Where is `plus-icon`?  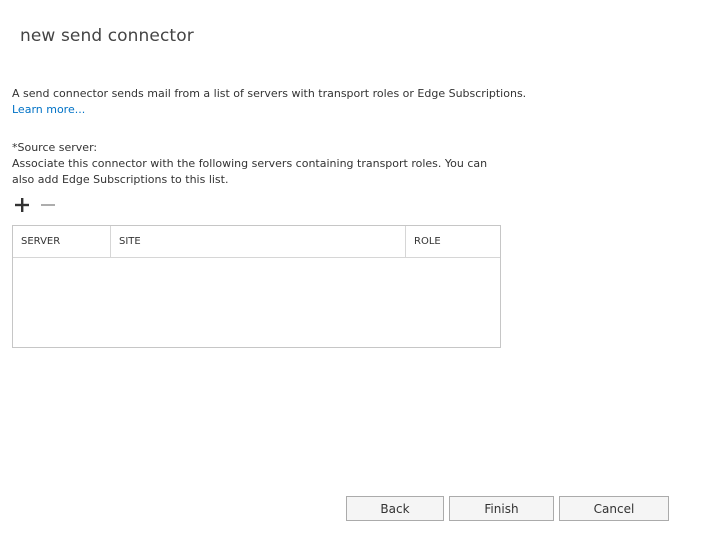
plus-icon is located at coordinates (22, 205).